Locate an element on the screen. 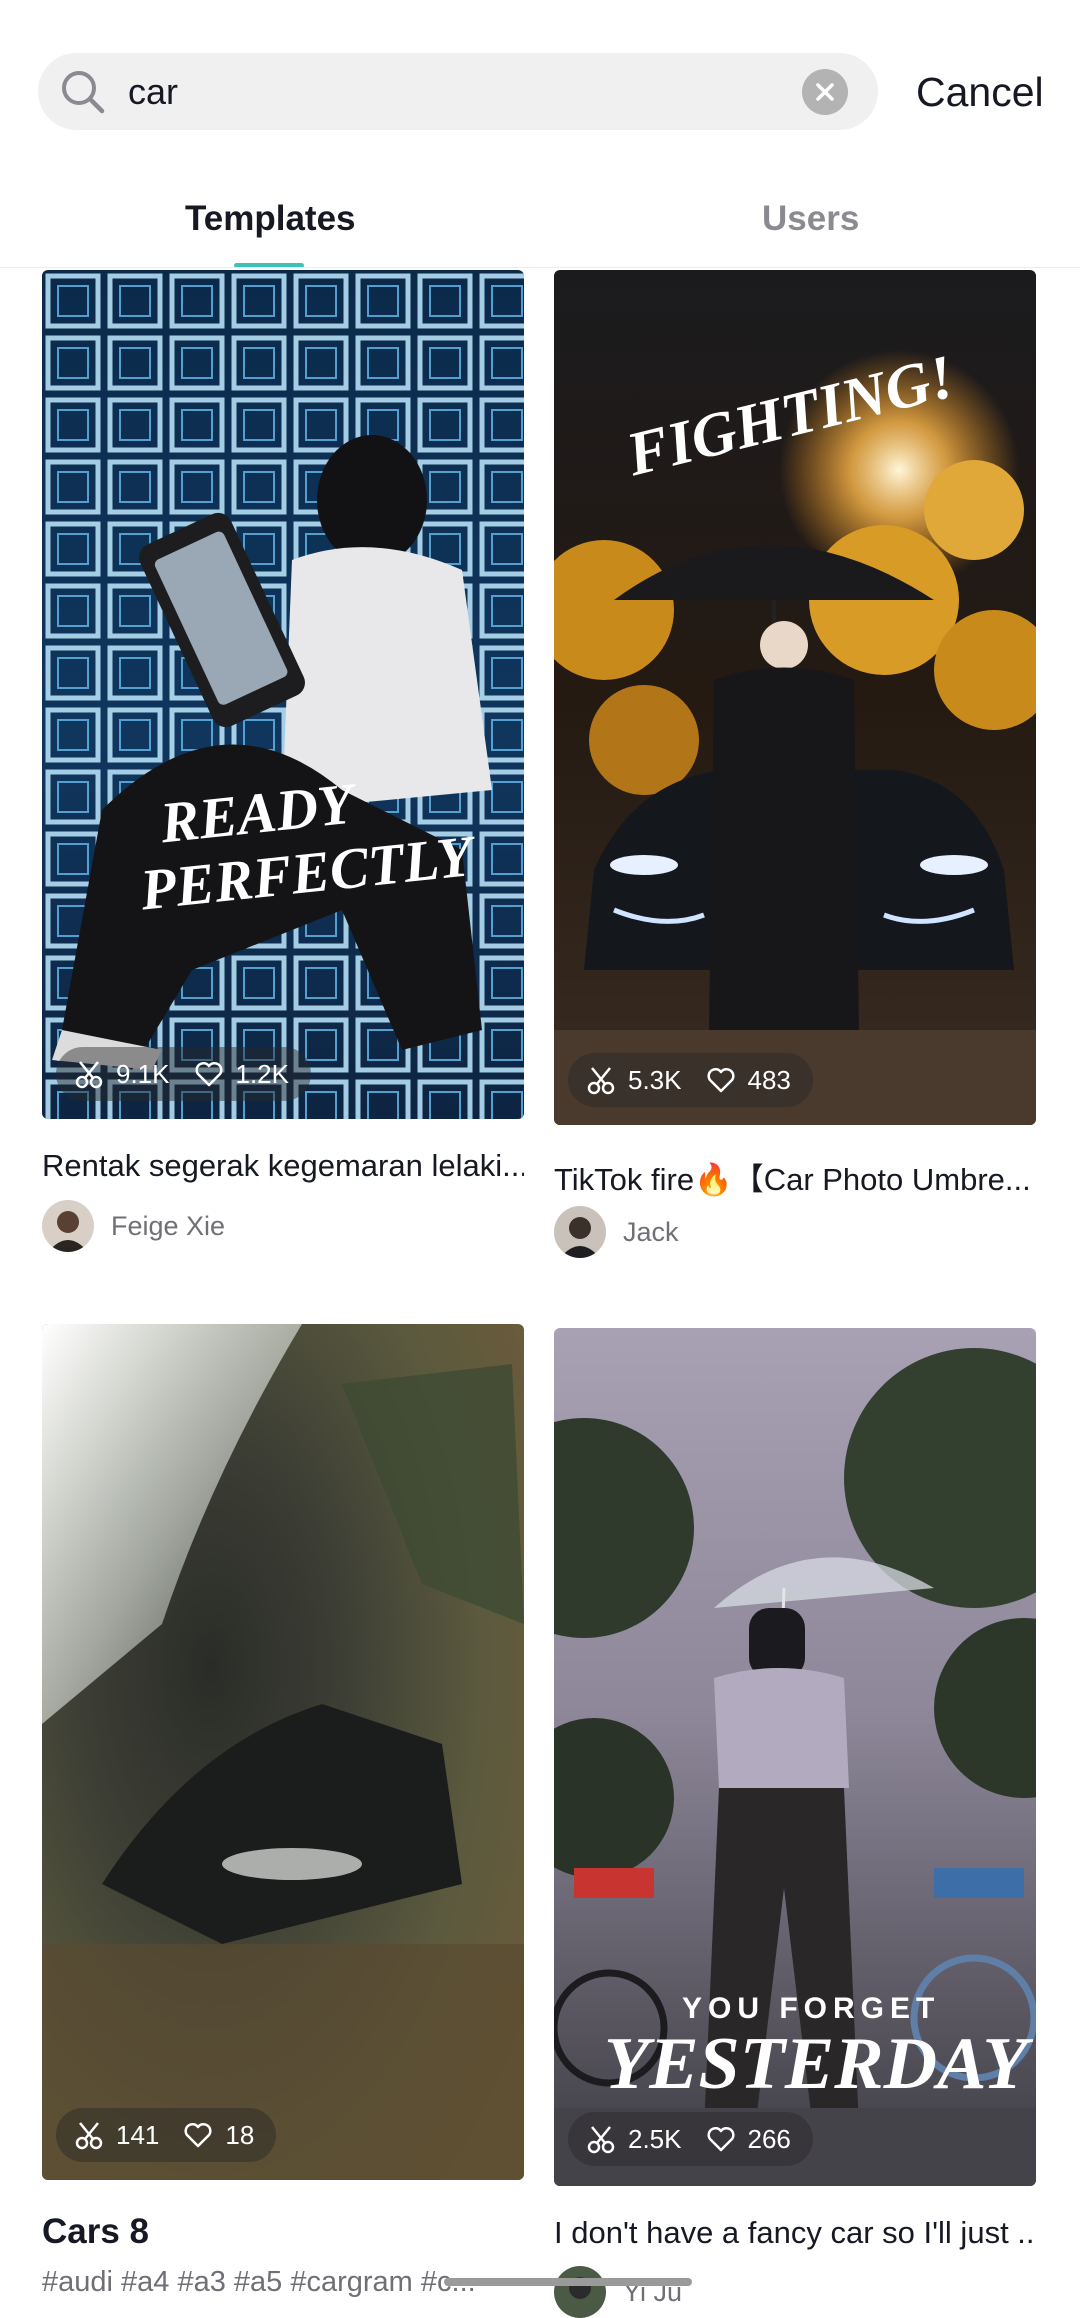  tab-users: Users is located at coordinates (810, 219).